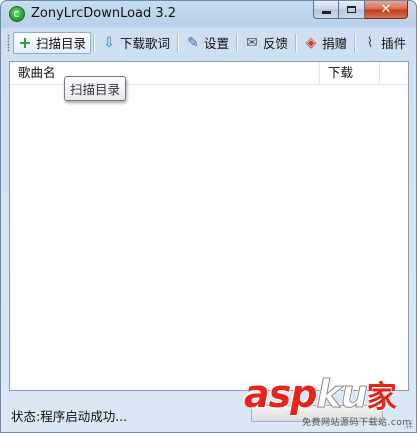  I want to click on plugins-label: 插件, so click(394, 43).